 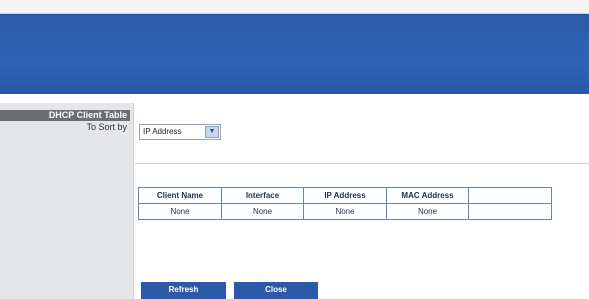 What do you see at coordinates (510, 195) in the screenshot?
I see `column-header-extra` at bounding box center [510, 195].